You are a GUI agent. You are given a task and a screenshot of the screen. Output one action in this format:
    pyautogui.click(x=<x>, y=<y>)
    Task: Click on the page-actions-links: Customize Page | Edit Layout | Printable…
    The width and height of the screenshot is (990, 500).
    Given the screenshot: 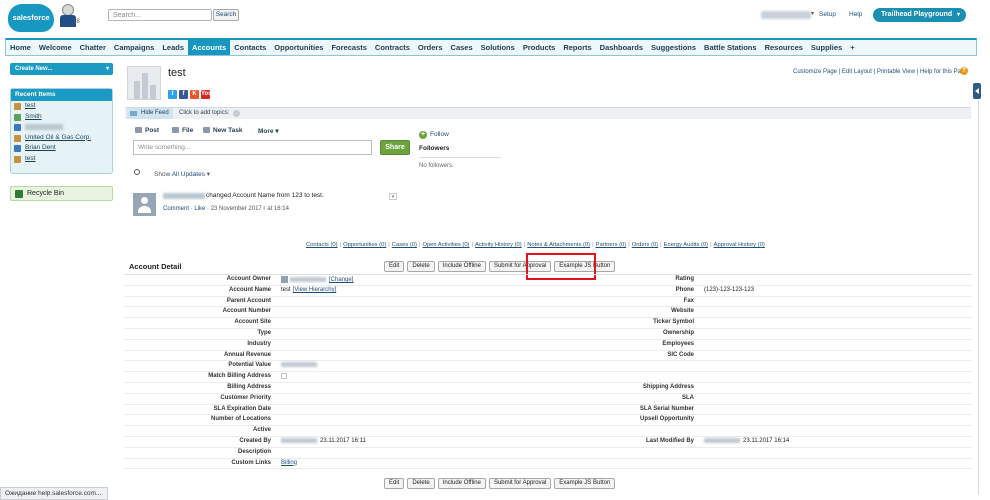 What is the action you would take?
    pyautogui.click(x=880, y=72)
    